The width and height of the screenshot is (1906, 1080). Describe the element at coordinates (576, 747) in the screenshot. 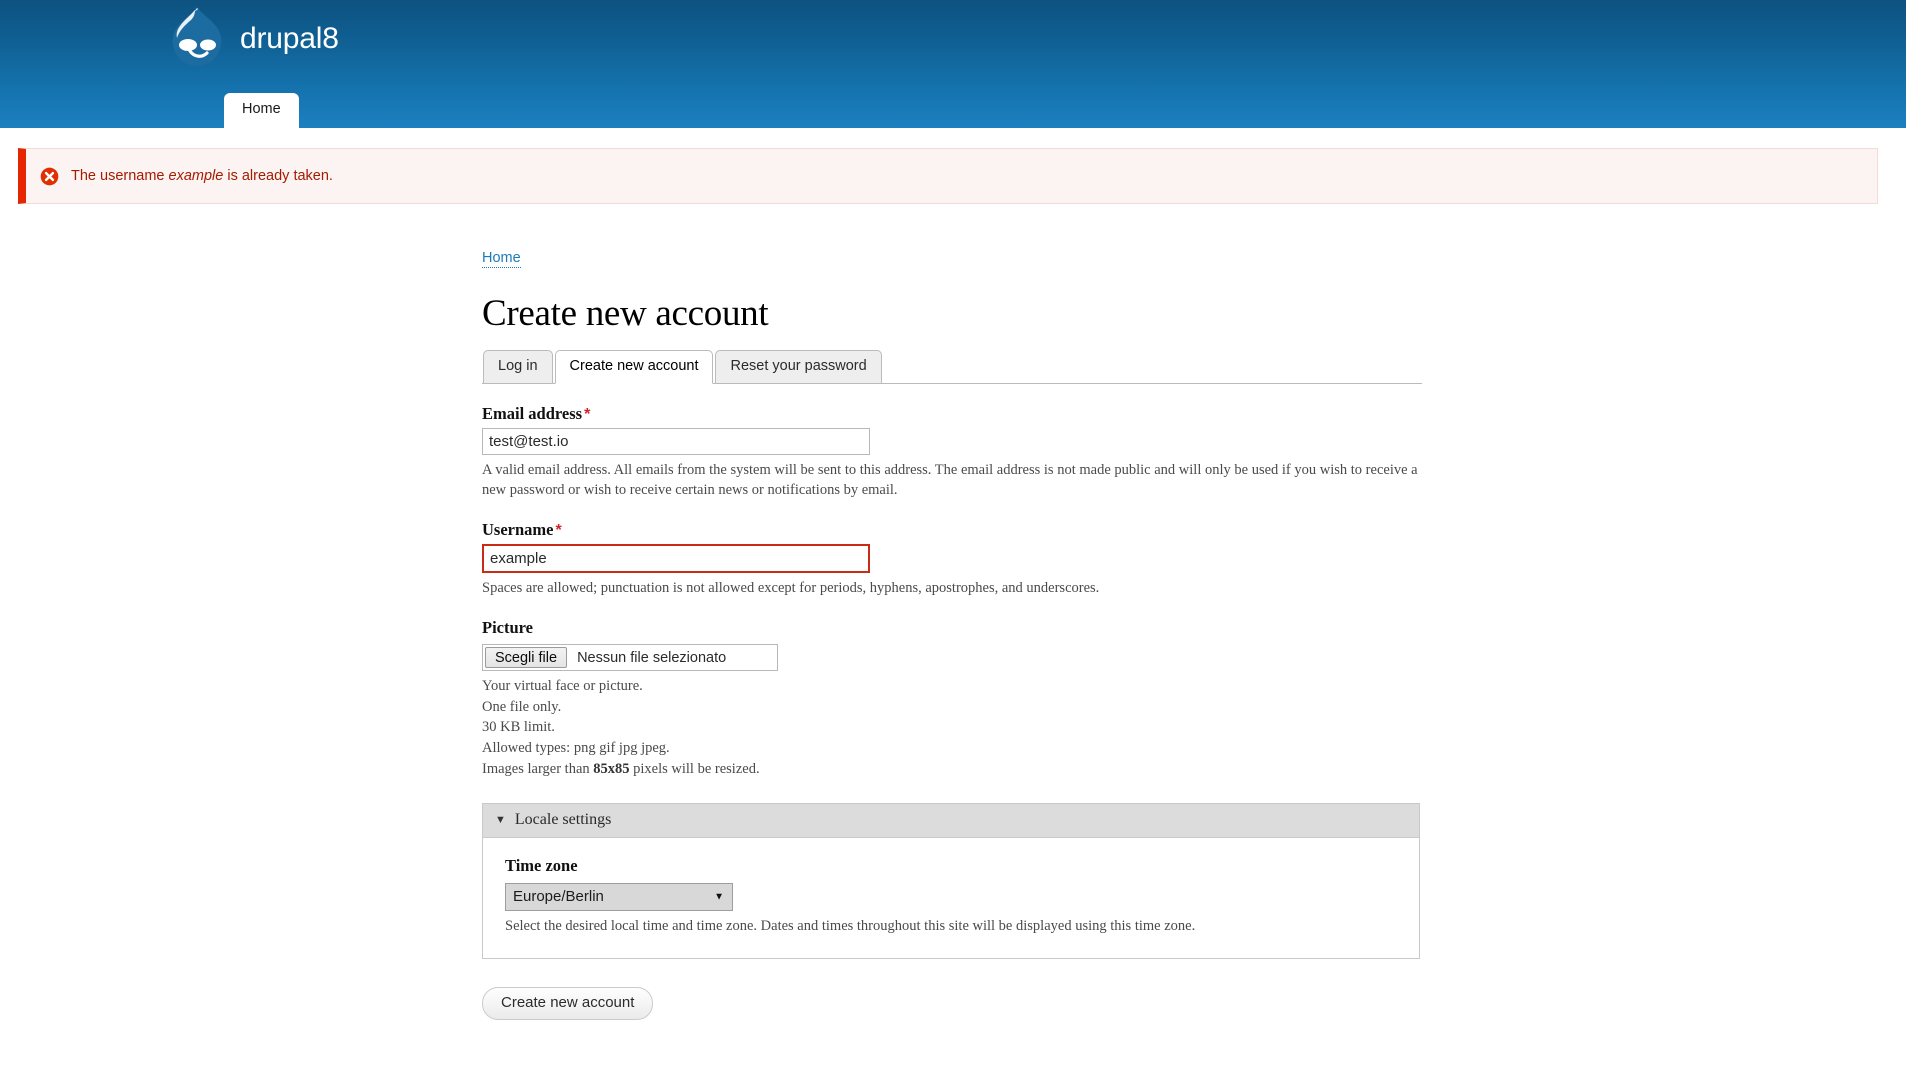

I see `picture-description-line: Allowed types: png gif jpg jpeg.` at that location.